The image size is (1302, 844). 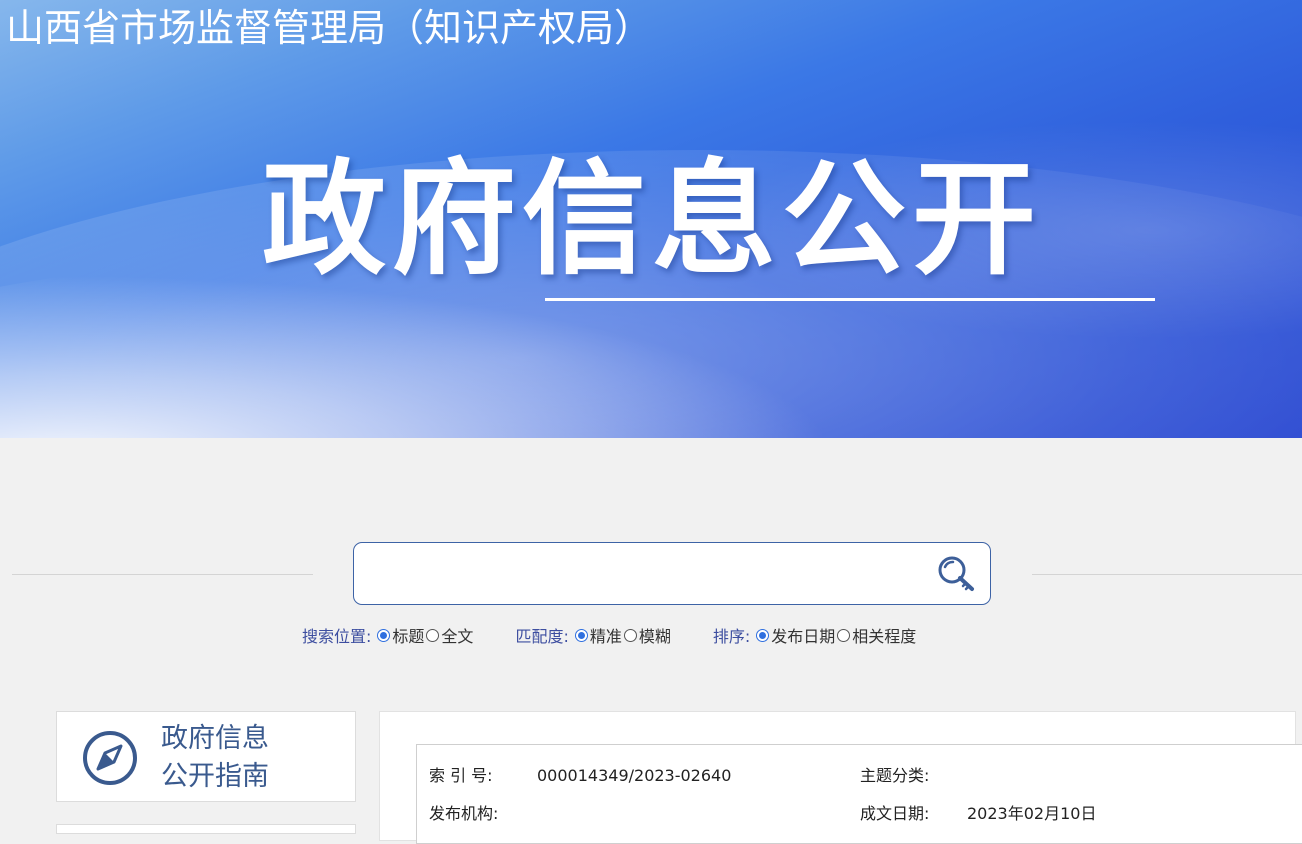 What do you see at coordinates (895, 775) in the screenshot?
I see `topic-category-label: 主题分类:` at bounding box center [895, 775].